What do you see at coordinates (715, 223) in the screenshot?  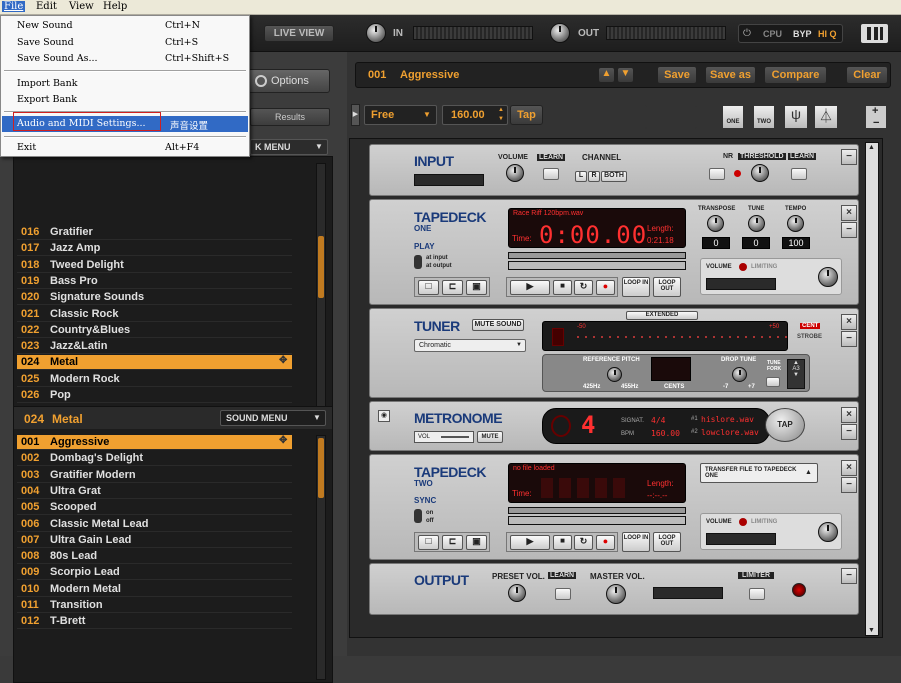 I see `transpose-knob` at bounding box center [715, 223].